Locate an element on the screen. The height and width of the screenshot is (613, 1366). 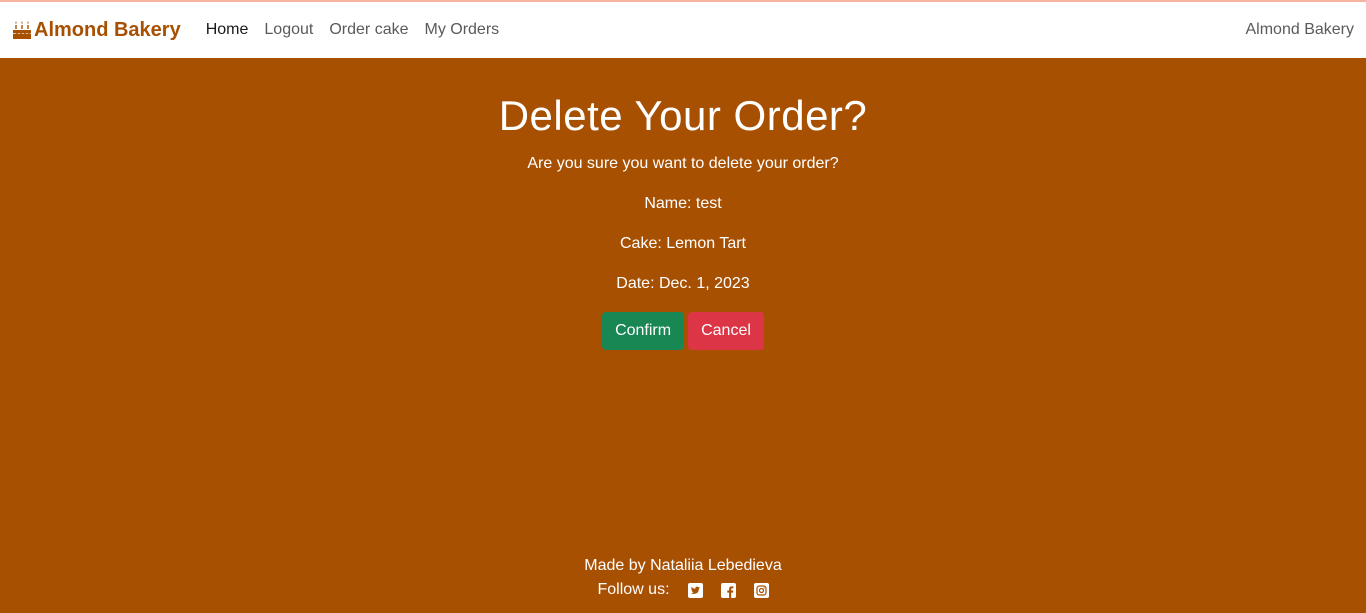
made-by-text: Made by Nataliia Lebedieva is located at coordinates (683, 565).